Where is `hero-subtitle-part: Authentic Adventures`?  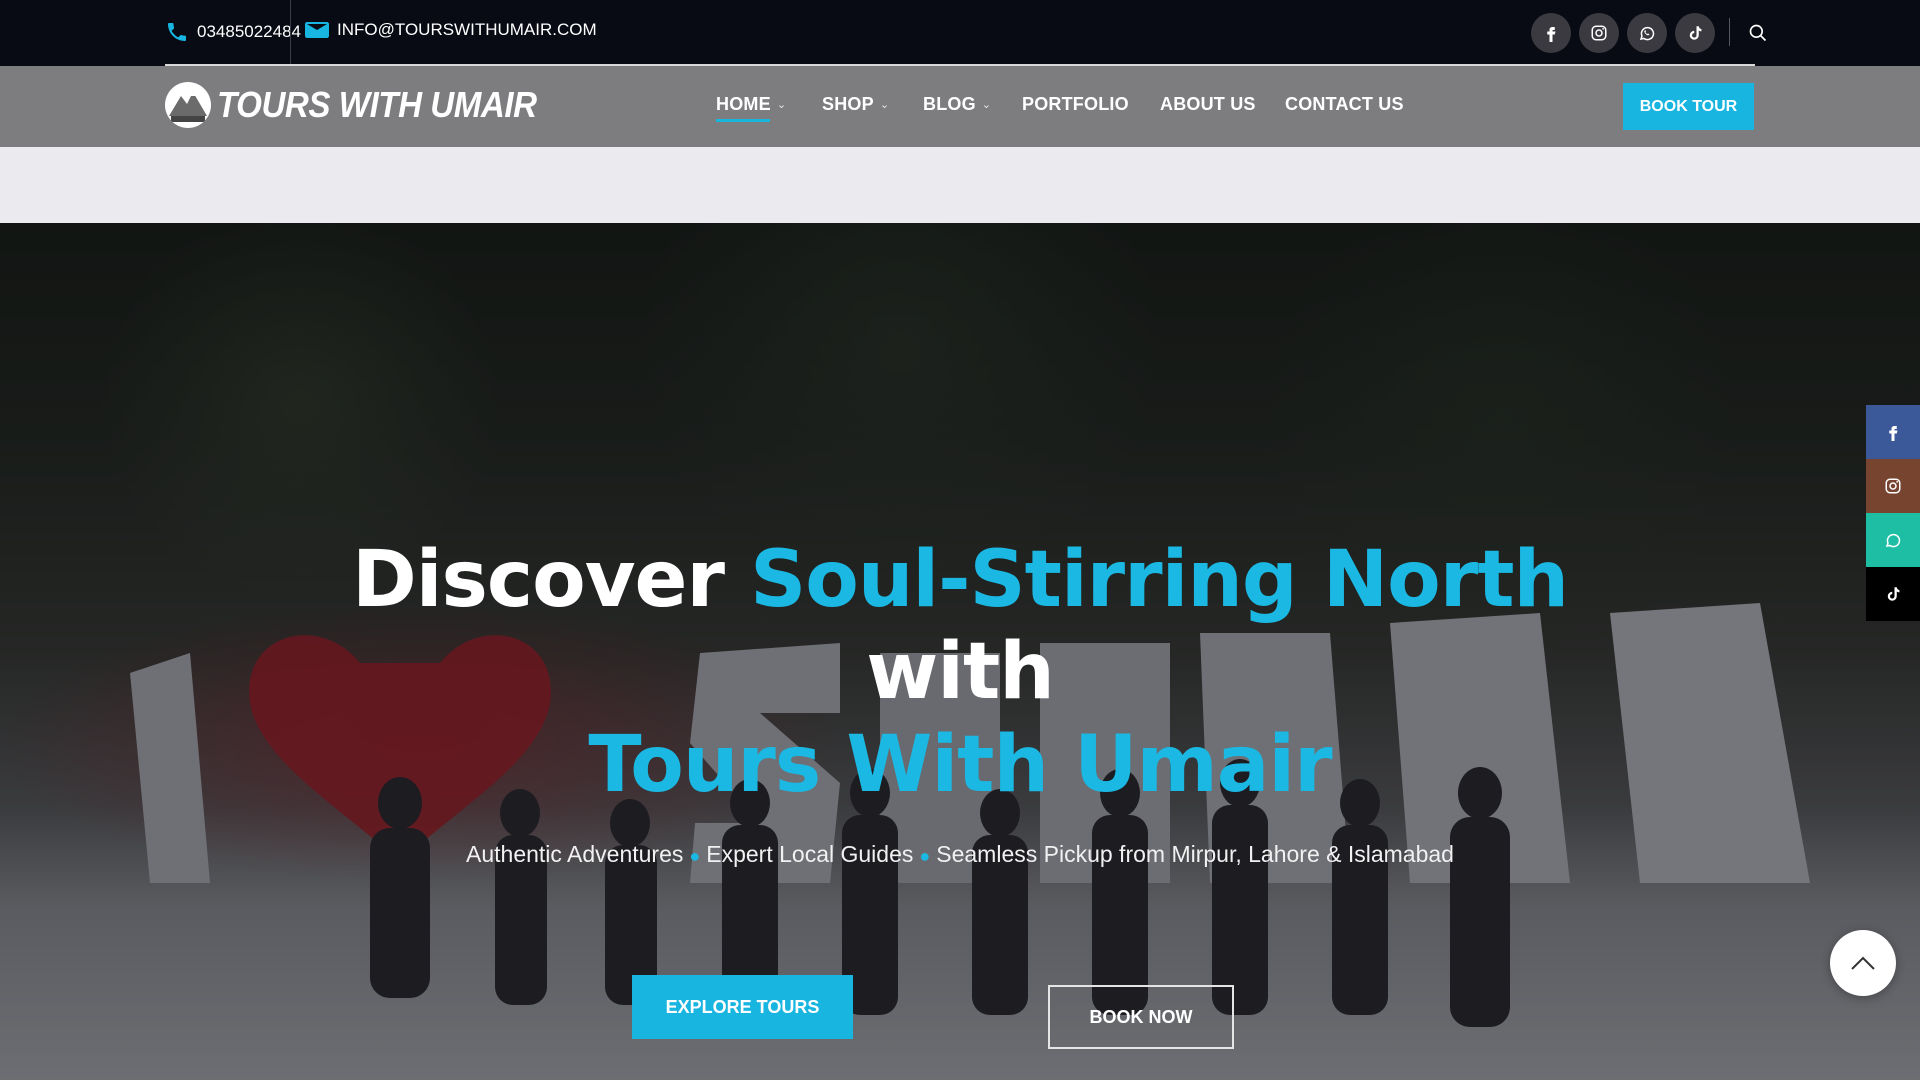
hero-subtitle-part: Authentic Adventures is located at coordinates (575, 854).